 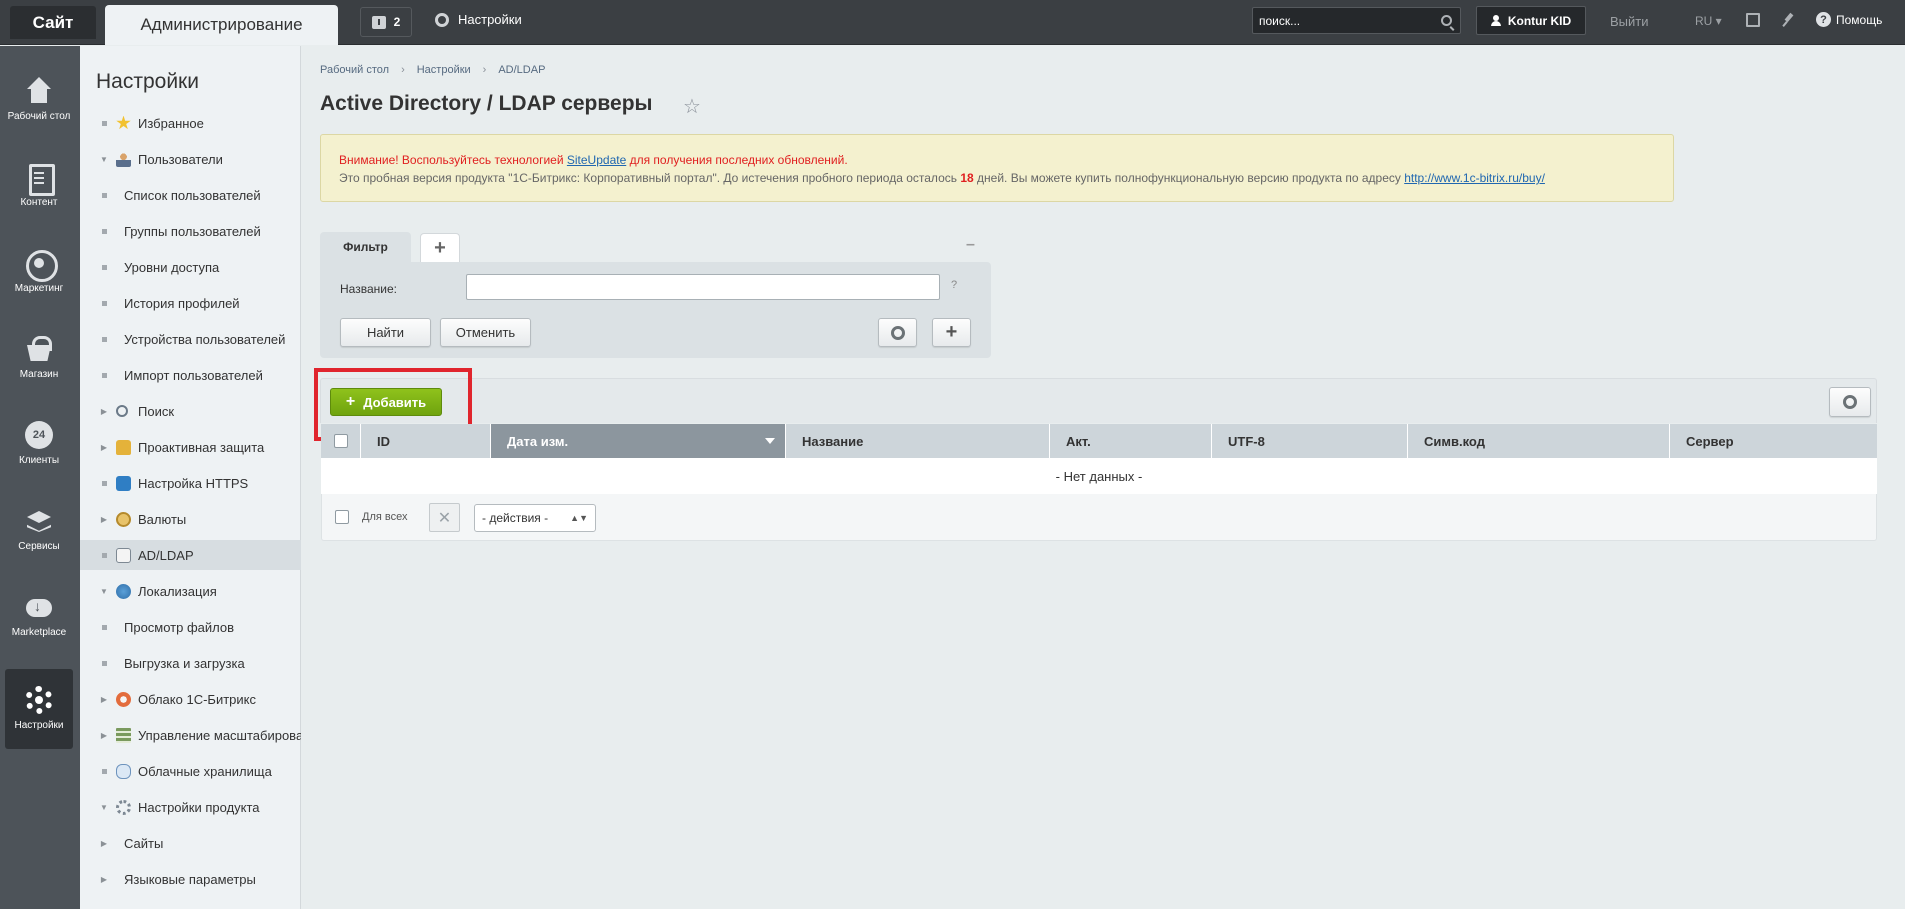 What do you see at coordinates (190, 879) in the screenshot?
I see `tree-item-language-params: ▶ Языковые параметры` at bounding box center [190, 879].